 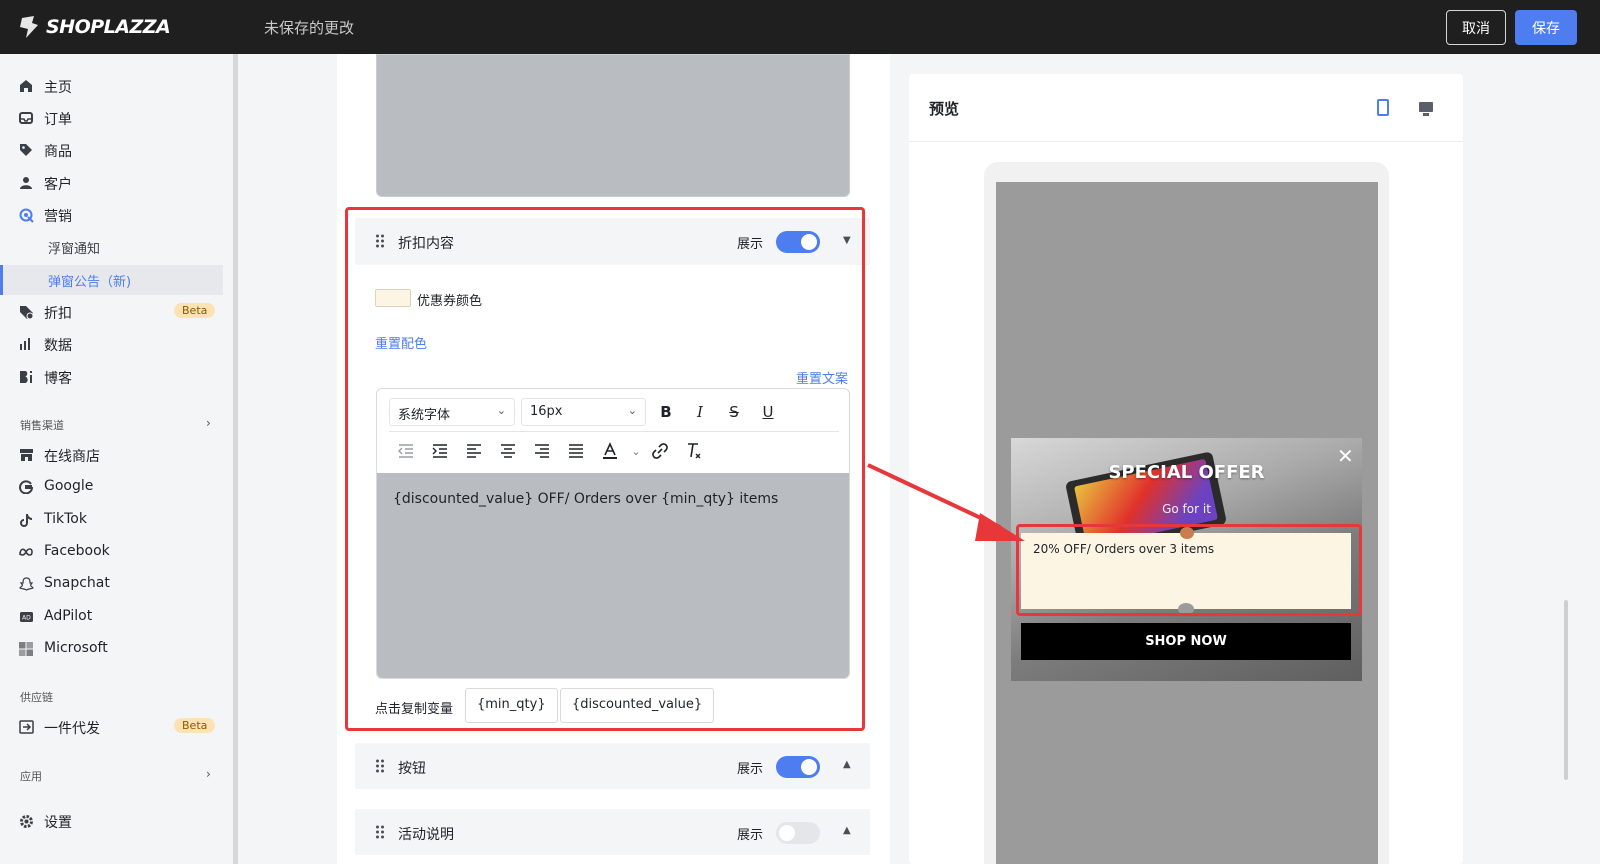 I want to click on popup-title: SPECIAL OFFER, so click(x=1186, y=472).